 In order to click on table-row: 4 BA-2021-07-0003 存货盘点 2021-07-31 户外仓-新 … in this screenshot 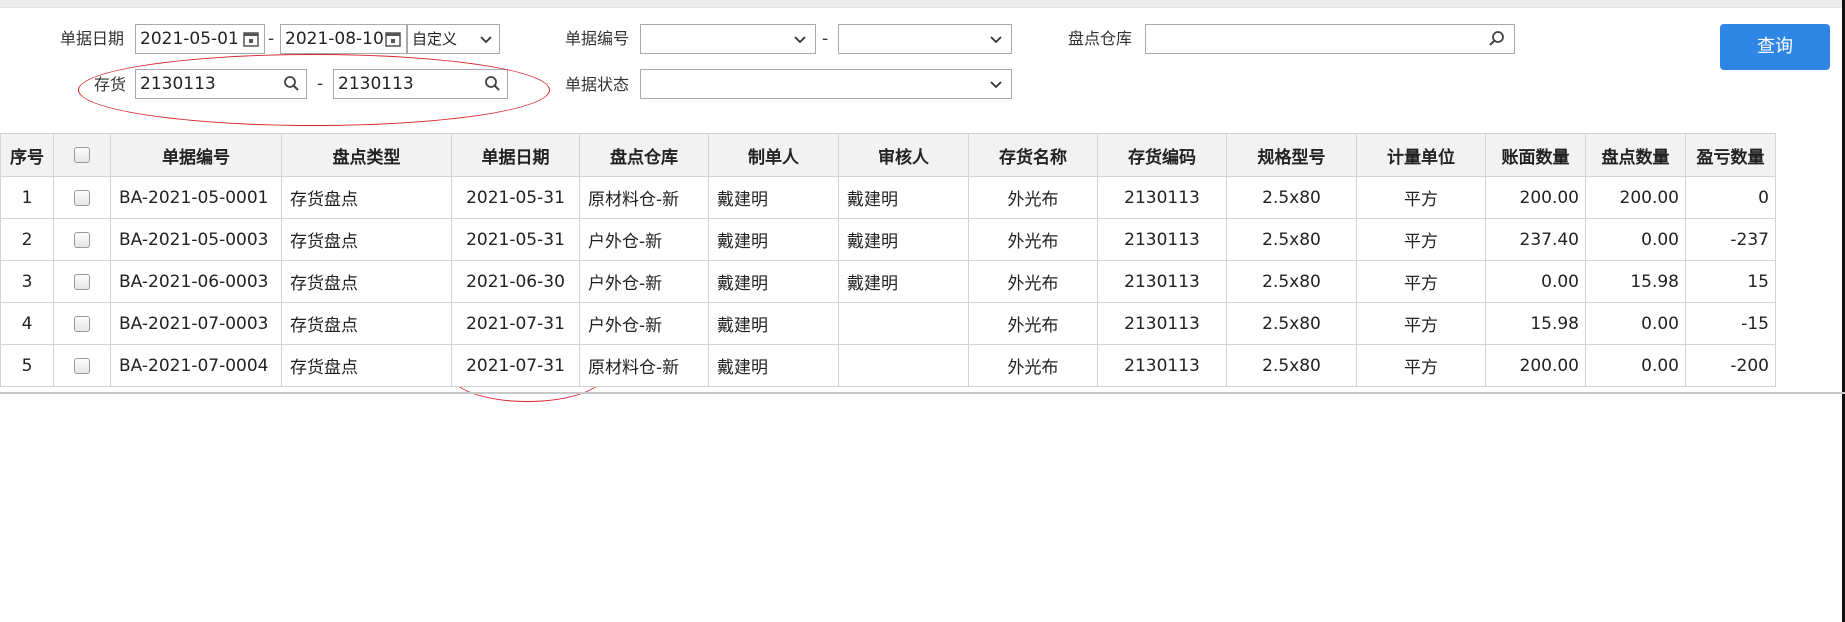, I will do `click(888, 323)`.